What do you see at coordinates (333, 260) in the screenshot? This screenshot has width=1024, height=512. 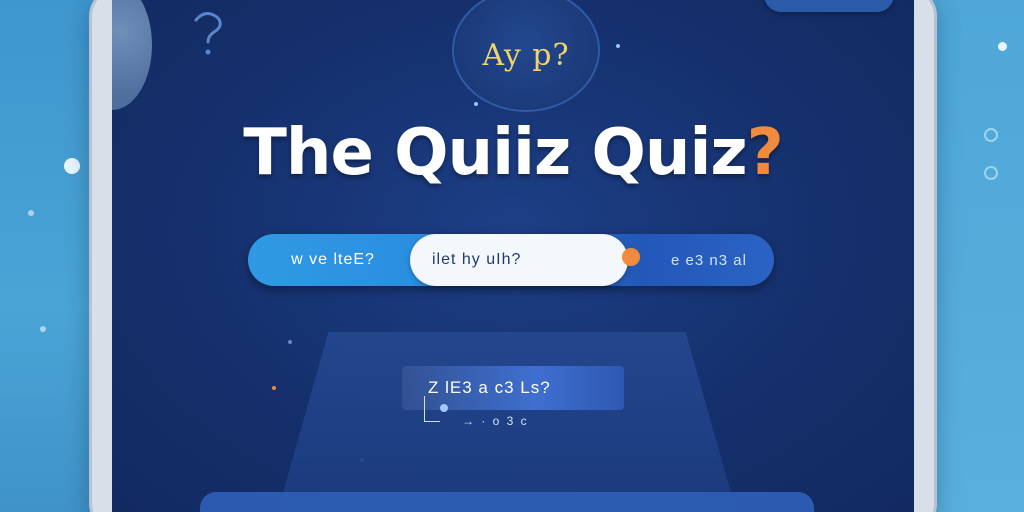 I see `mode-option-left: w ve lteE?` at bounding box center [333, 260].